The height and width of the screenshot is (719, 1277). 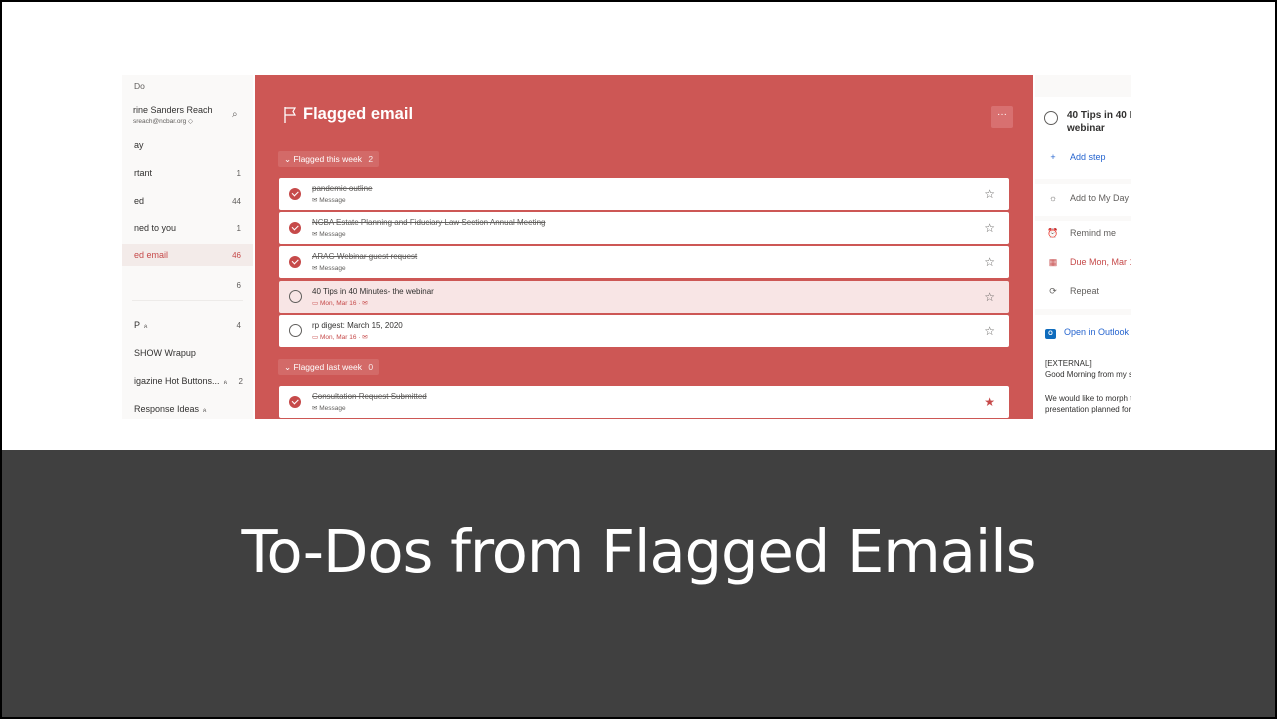 I want to click on sidebar-item-count: 44, so click(x=236, y=201).